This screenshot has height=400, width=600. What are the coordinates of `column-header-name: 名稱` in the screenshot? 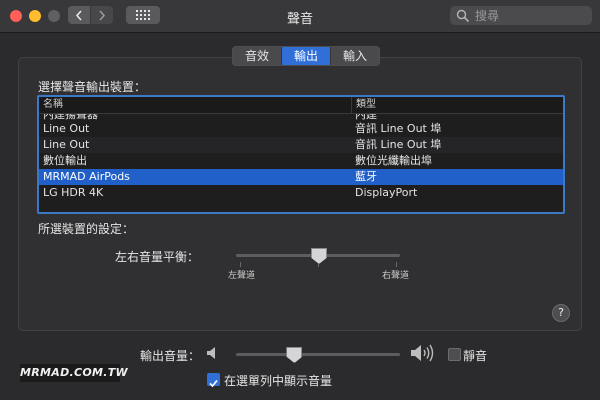 It's located at (195, 105).